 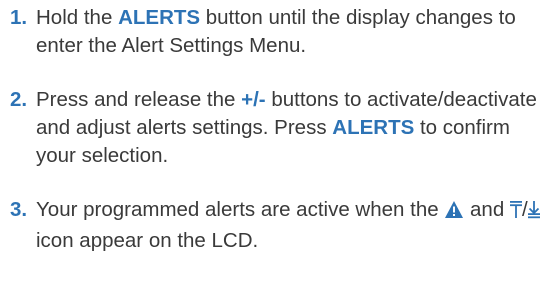 I want to click on step-text: and, so click(x=487, y=209).